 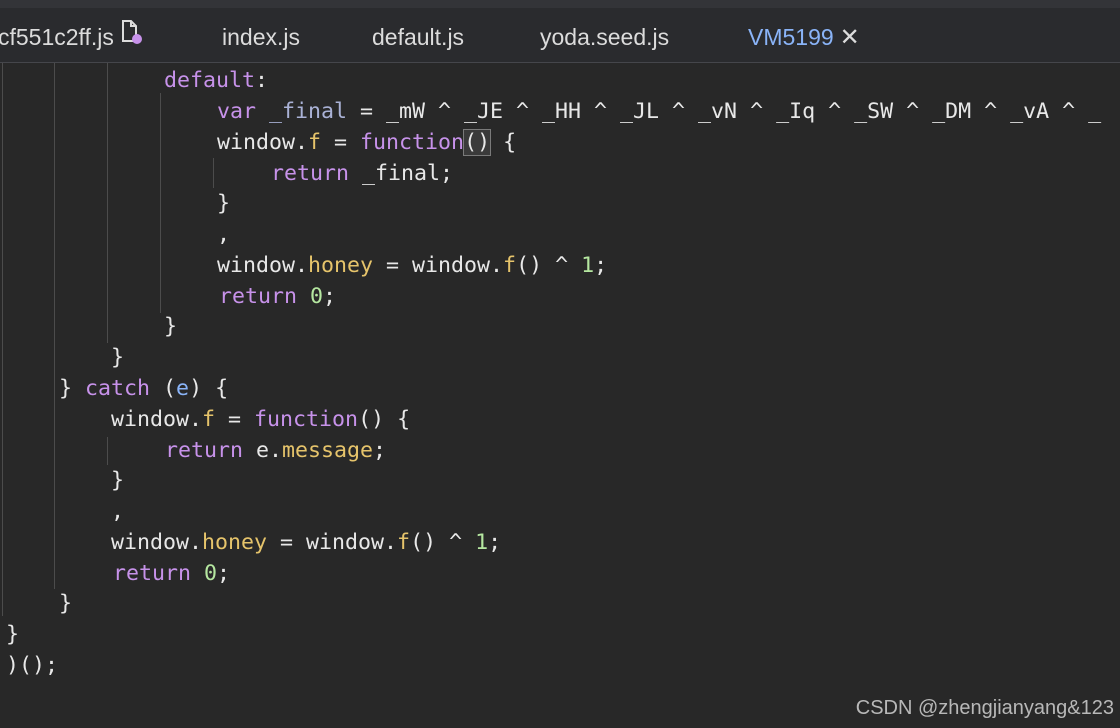 I want to click on tab-vm5199: VM5199 ✕, so click(x=804, y=35).